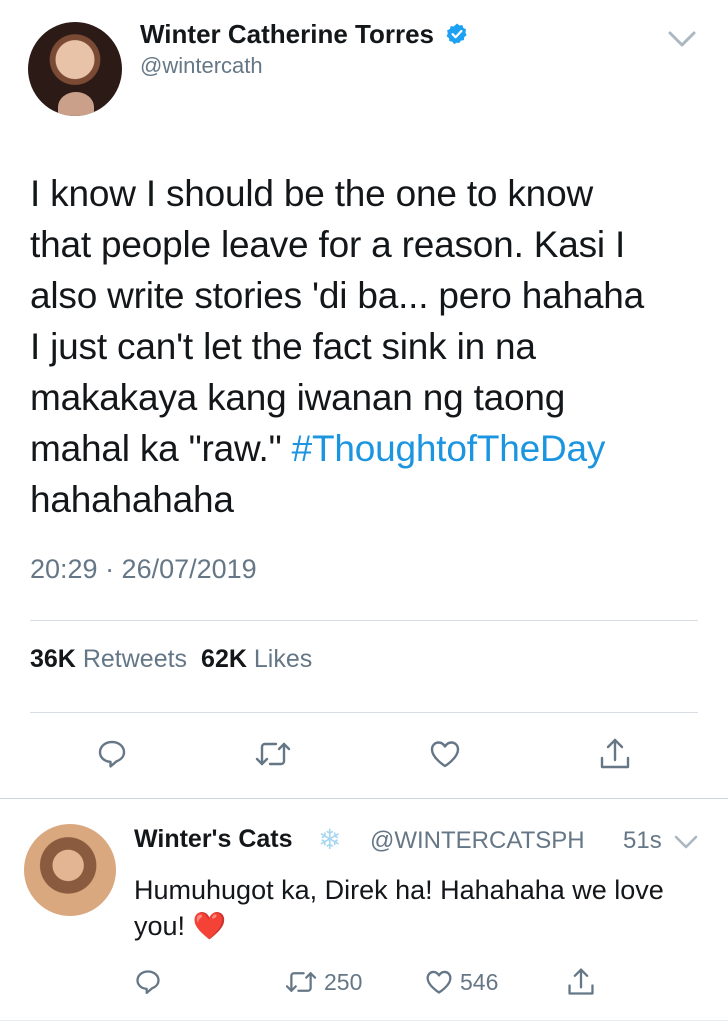 This screenshot has width=728, height=1024. I want to click on tweet-text-line: hahahahaha, so click(132, 499).